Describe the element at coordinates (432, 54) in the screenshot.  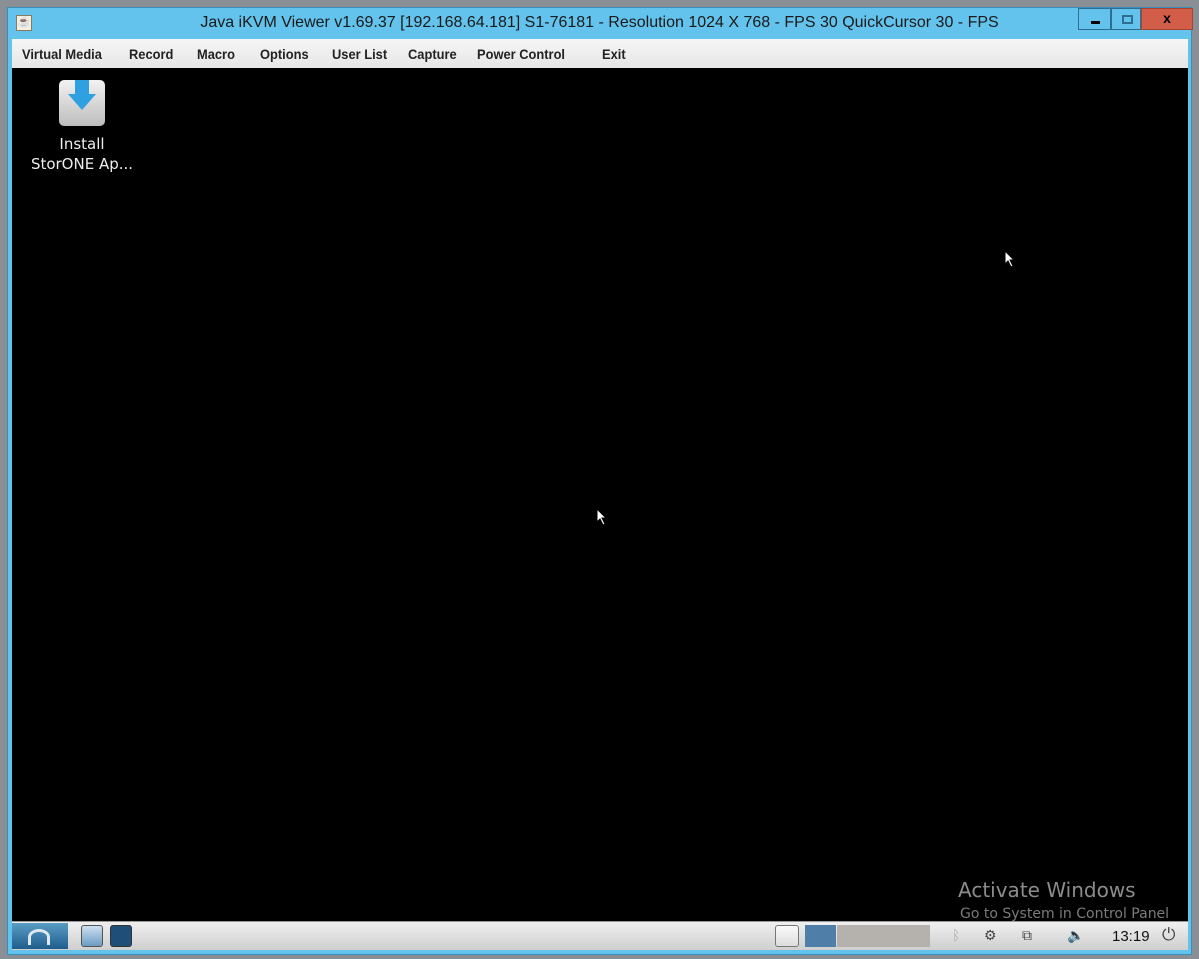
I see `menu-capture: Capture` at that location.